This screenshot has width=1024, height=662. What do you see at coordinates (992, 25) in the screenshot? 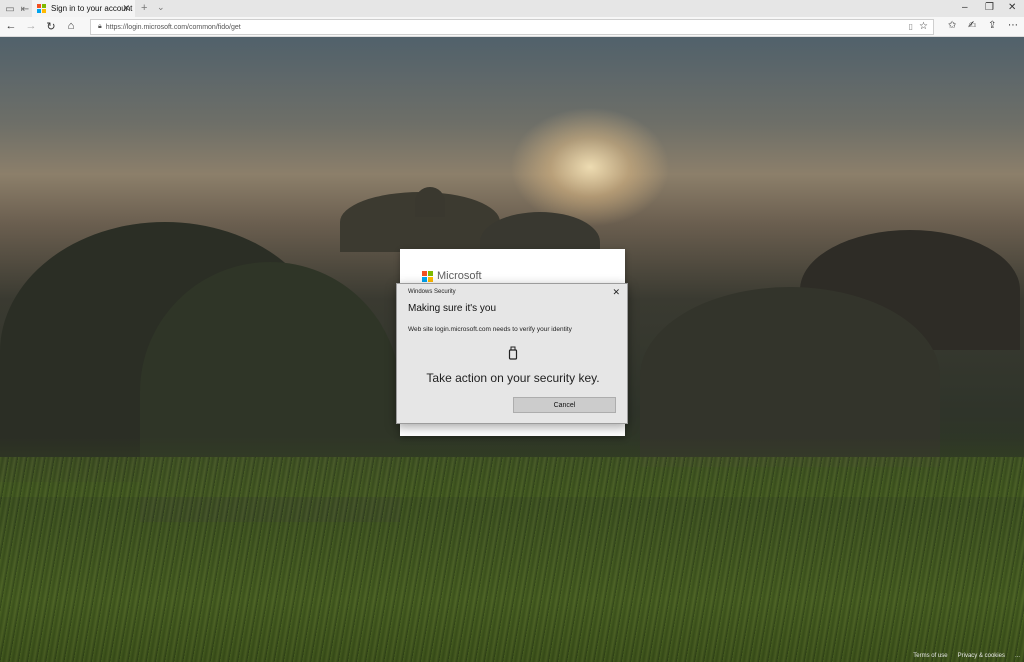
I see `share-icon: ⇪` at bounding box center [992, 25].